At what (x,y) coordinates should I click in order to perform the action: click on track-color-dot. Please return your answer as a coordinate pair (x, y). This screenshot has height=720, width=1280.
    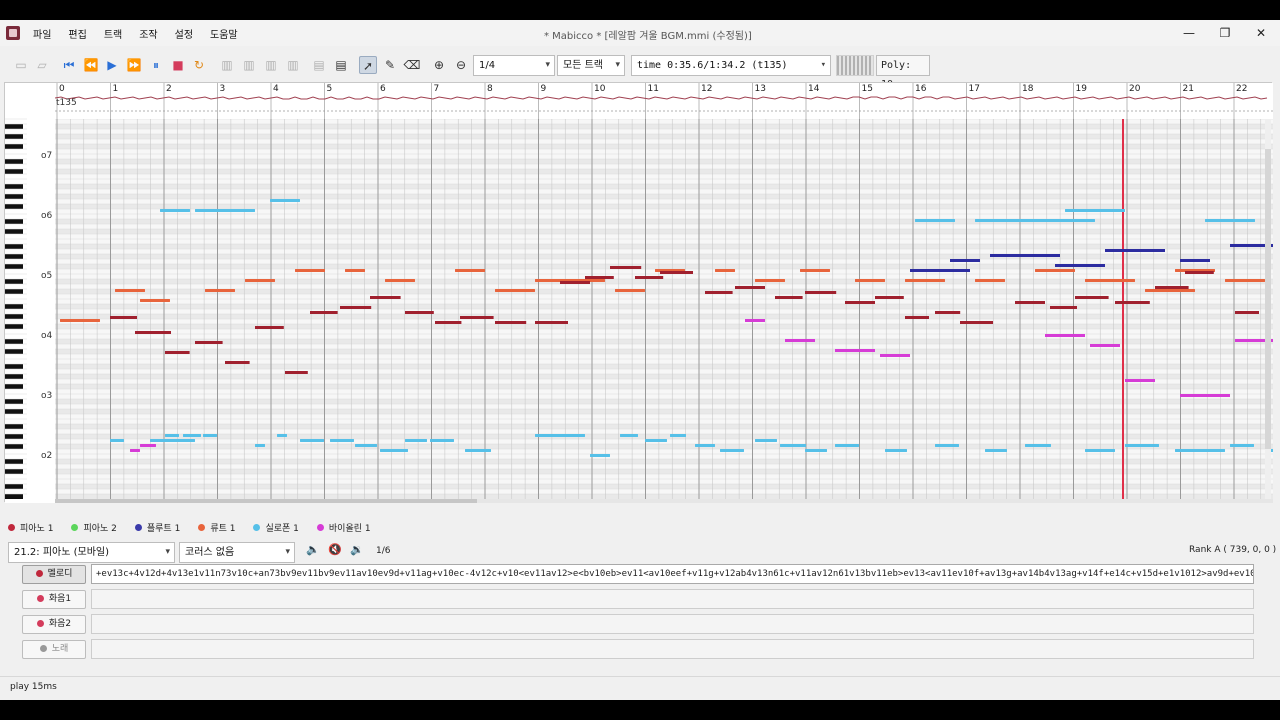
    Looking at the image, I should click on (320, 527).